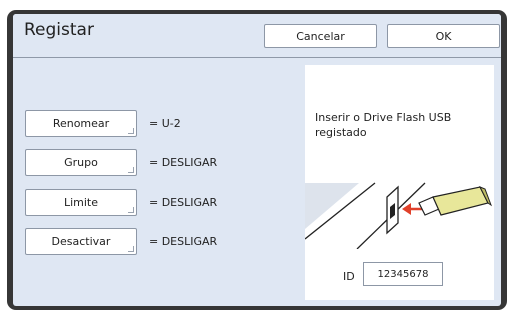 This screenshot has height=315, width=515. Describe the element at coordinates (183, 162) in the screenshot. I see `group-value: = DESLIGAR` at that location.